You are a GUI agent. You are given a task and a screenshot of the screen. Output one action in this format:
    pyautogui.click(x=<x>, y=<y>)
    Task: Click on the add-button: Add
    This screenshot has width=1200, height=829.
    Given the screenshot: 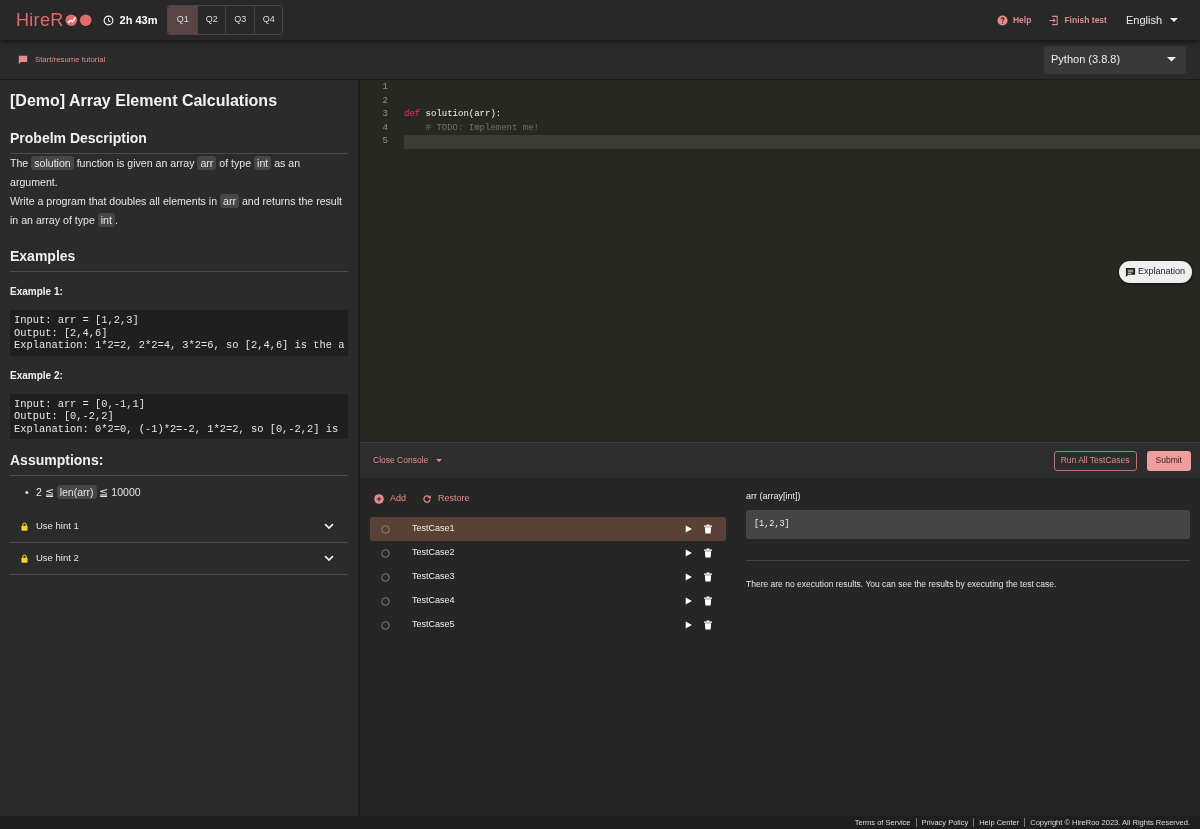 What is the action you would take?
    pyautogui.click(x=390, y=499)
    